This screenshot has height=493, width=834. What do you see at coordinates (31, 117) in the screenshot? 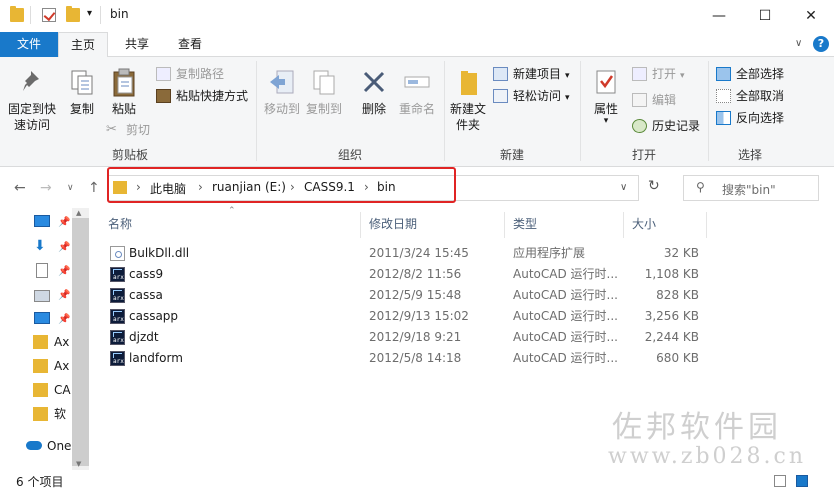
I see `pin-label: 固定到快速访问` at bounding box center [31, 117].